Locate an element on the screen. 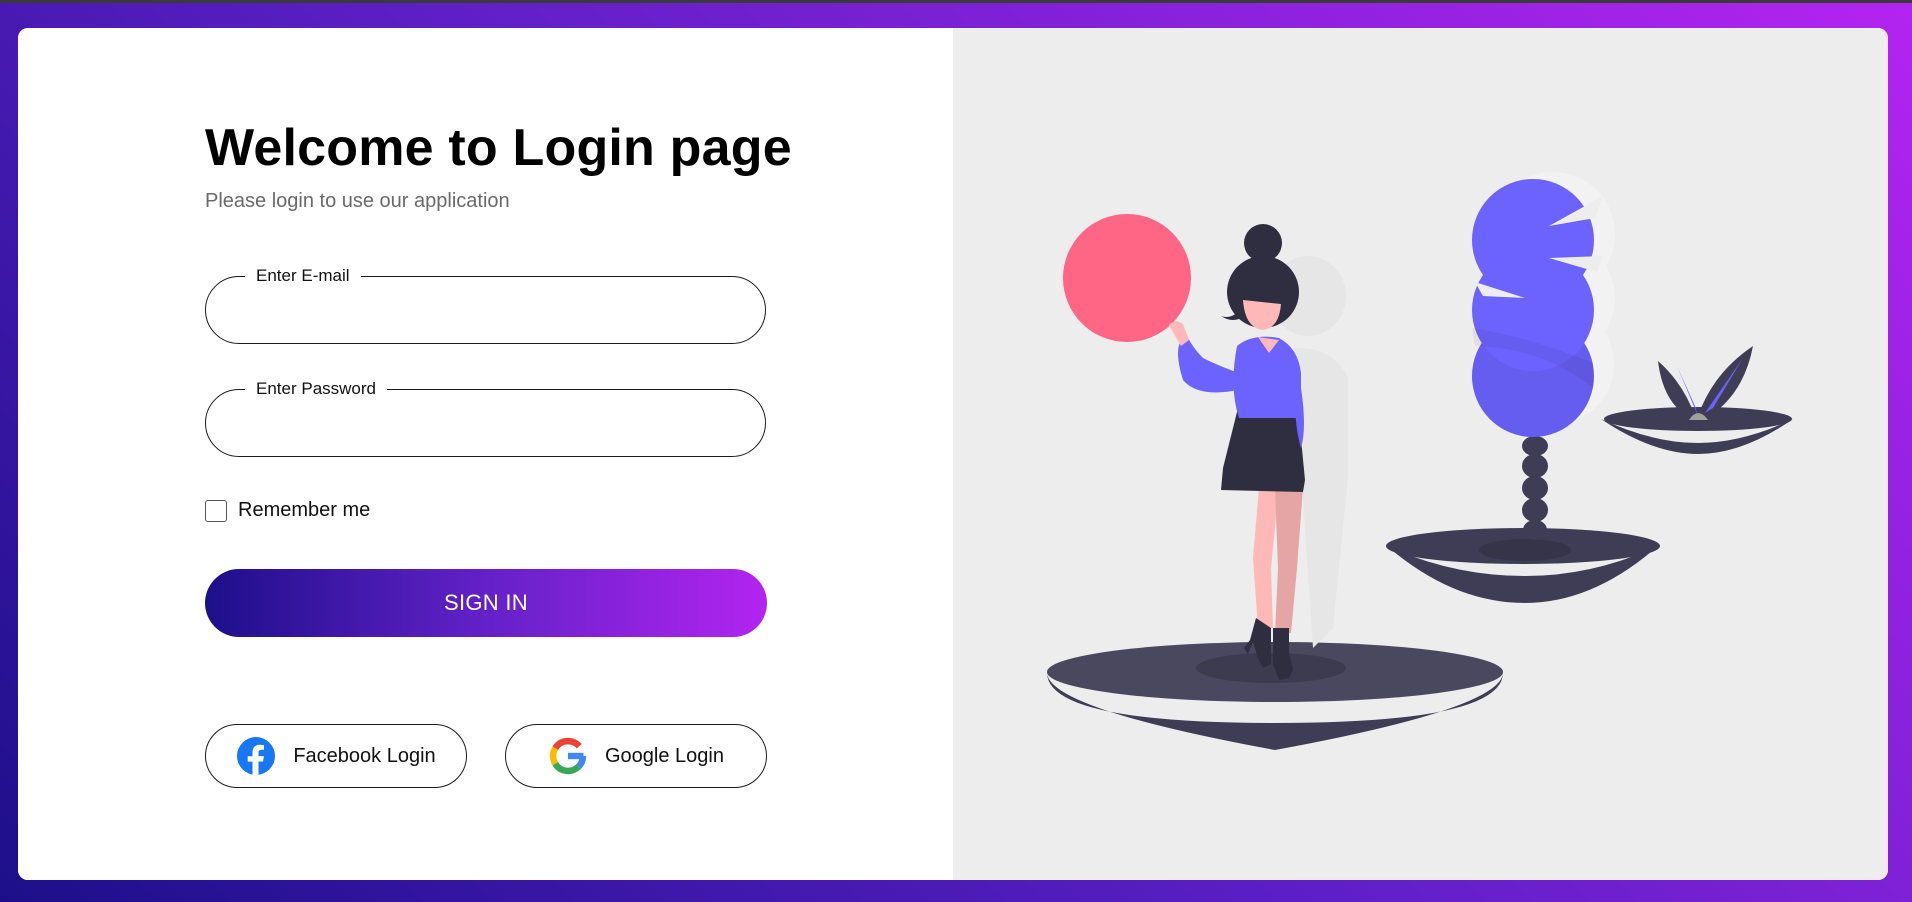 The height and width of the screenshot is (902, 1912). page-subtitle: Please login to use our application is located at coordinates (357, 201).